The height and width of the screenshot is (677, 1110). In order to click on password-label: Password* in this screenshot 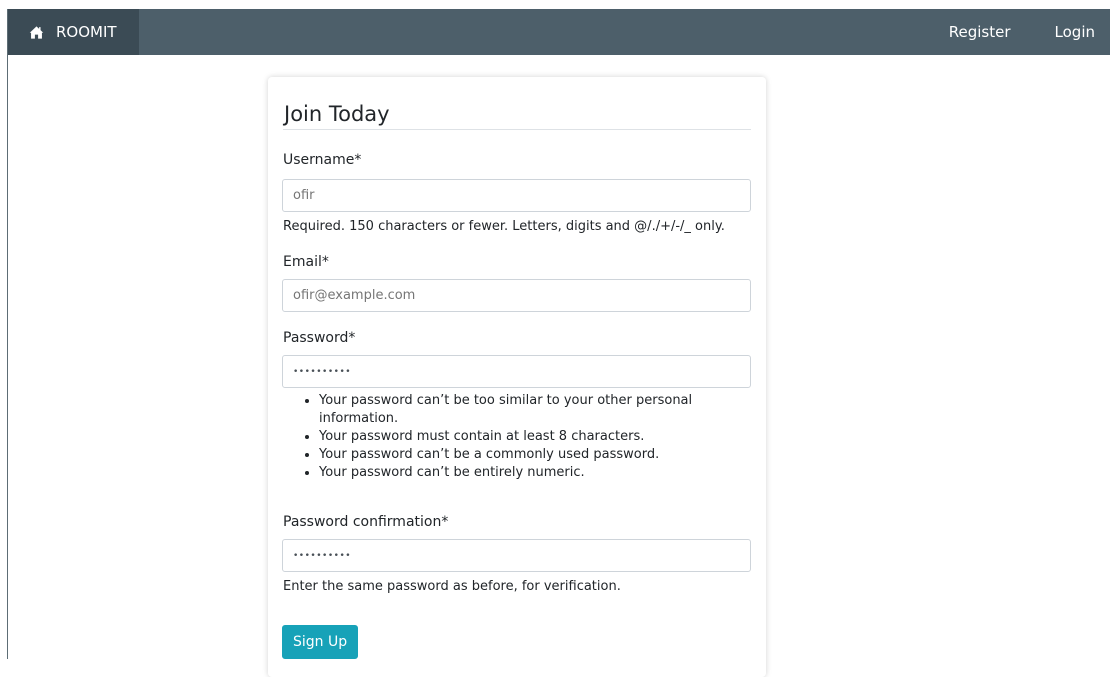, I will do `click(319, 338)`.